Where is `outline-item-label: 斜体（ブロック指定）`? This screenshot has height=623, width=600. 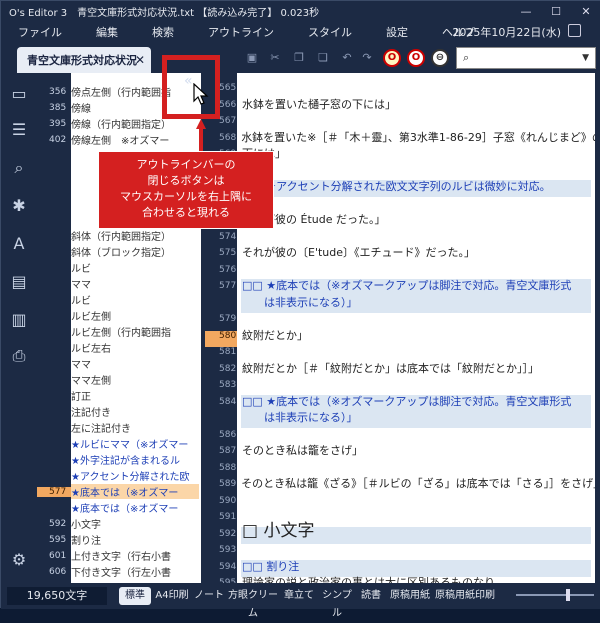
outline-item-label: 斜体（ブロック指定） is located at coordinates (121, 253).